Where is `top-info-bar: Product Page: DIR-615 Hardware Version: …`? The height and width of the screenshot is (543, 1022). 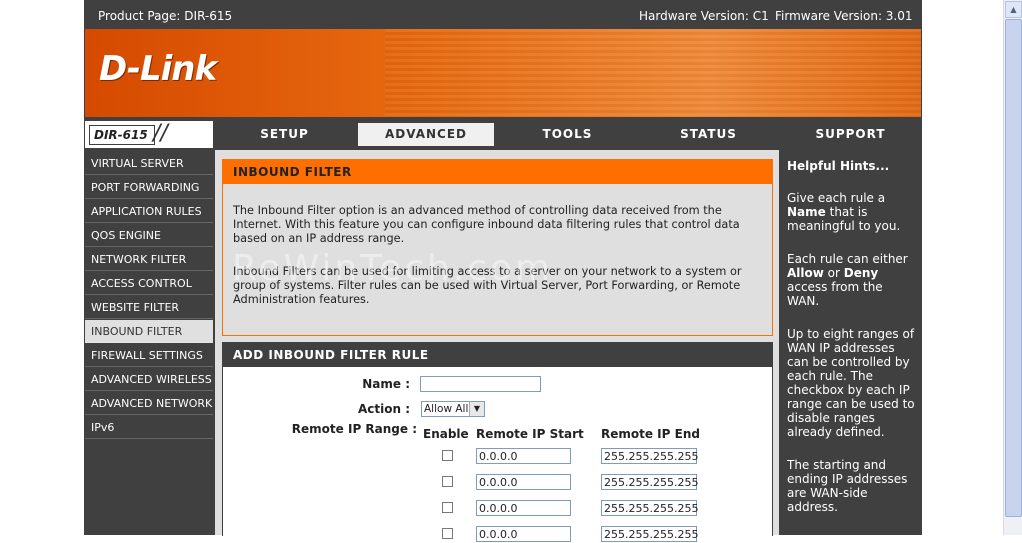
top-info-bar: Product Page: DIR-615 Hardware Version: … is located at coordinates (503, 15).